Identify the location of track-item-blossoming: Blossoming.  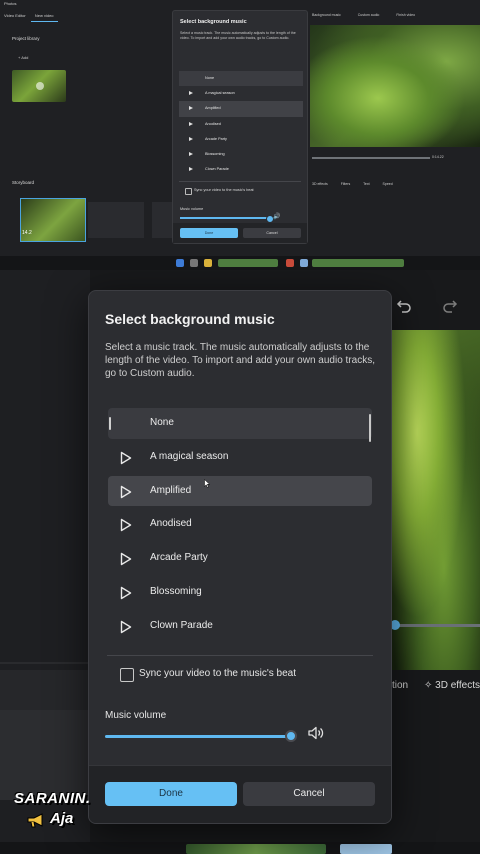
(240, 594).